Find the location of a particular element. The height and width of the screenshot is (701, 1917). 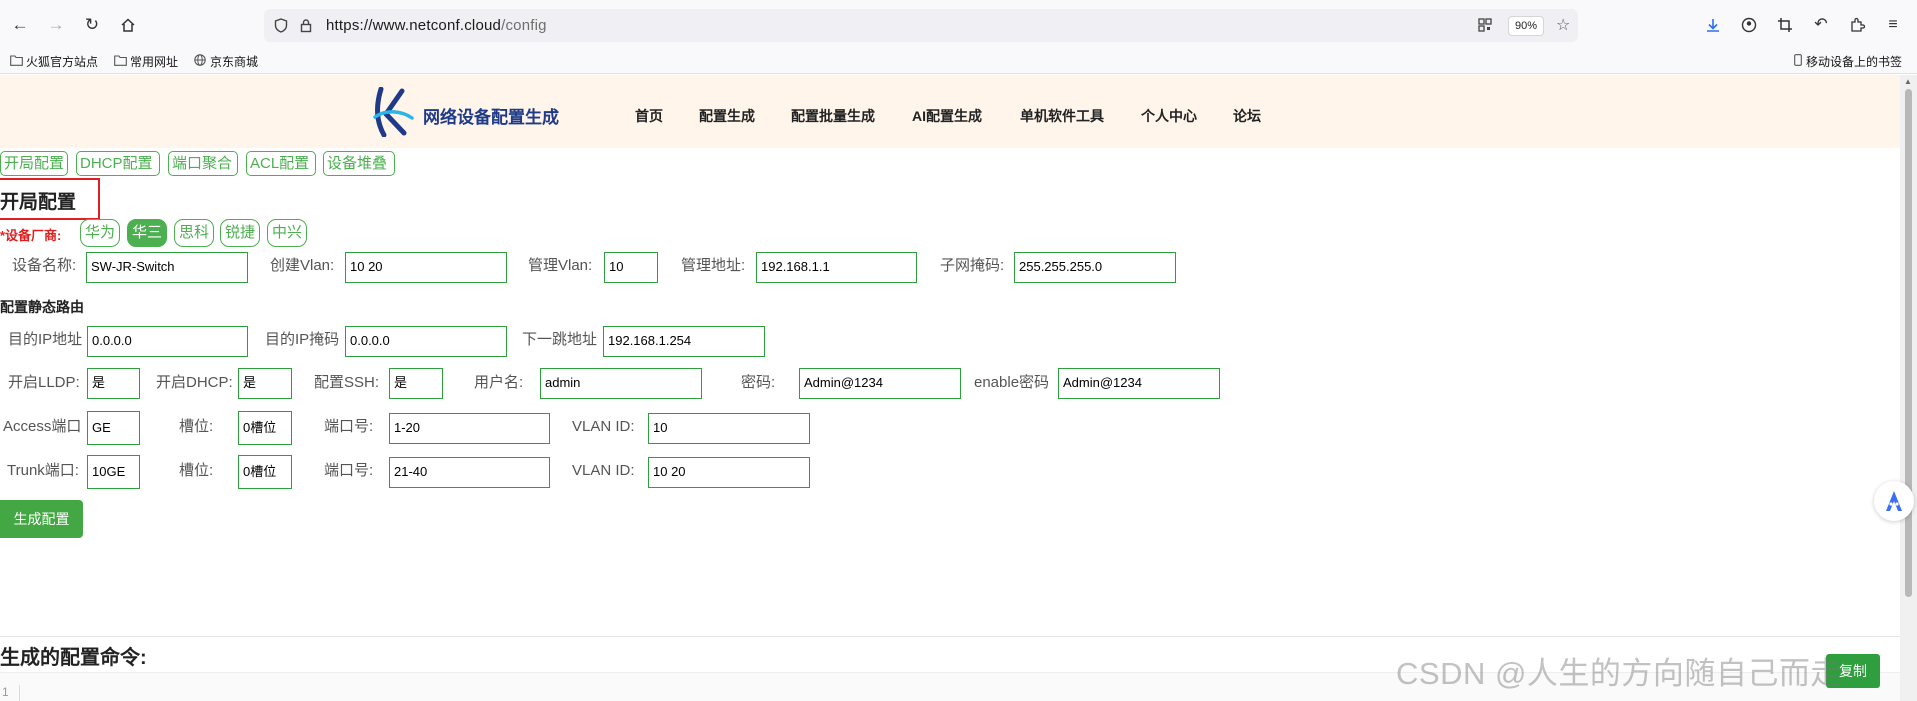

next-hop-label: 下一跳地址 is located at coordinates (560, 339).